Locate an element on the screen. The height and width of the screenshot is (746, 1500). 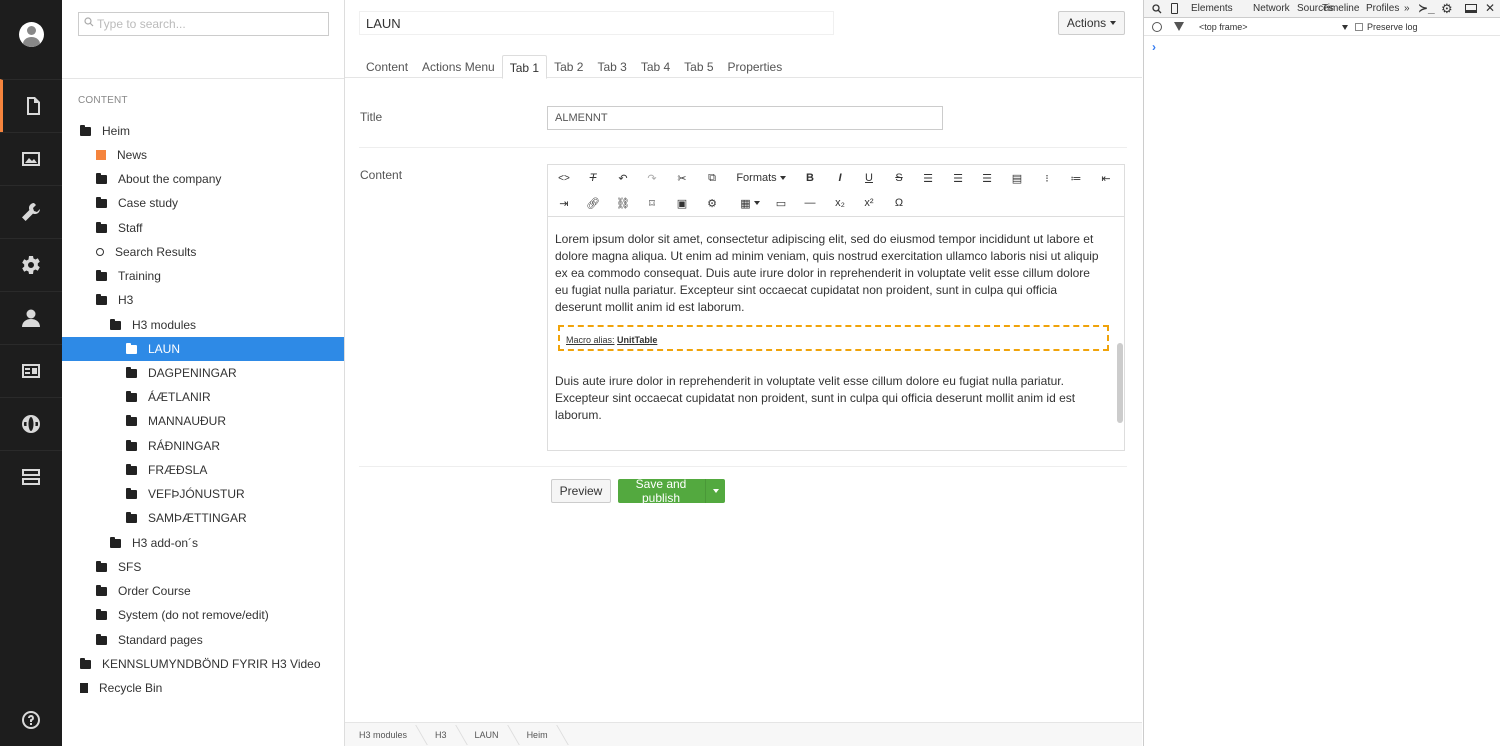
copy-button: ⧉ is located at coordinates (712, 178).